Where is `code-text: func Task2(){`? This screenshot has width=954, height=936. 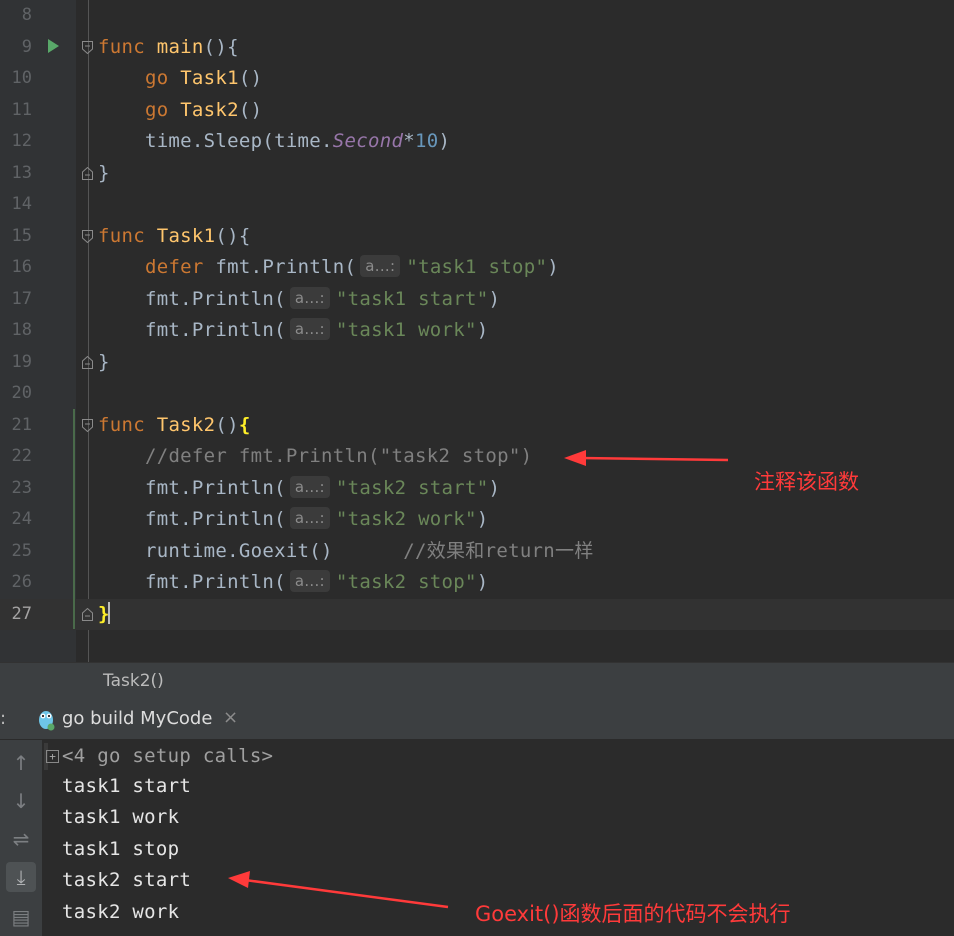 code-text: func Task2(){ is located at coordinates (174, 425).